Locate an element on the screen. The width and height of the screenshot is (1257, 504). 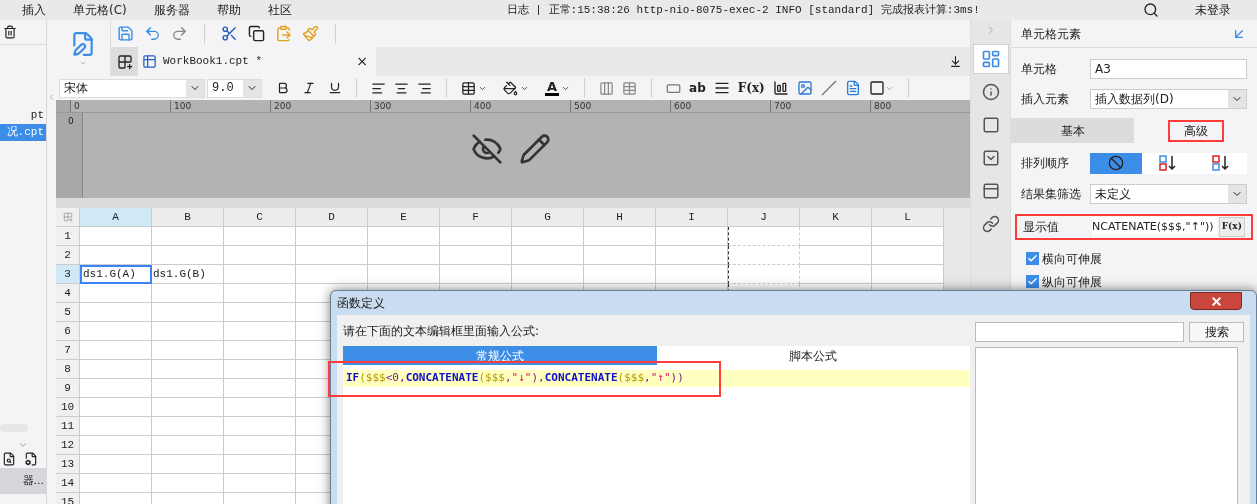
column-header: L is located at coordinates (908, 217).